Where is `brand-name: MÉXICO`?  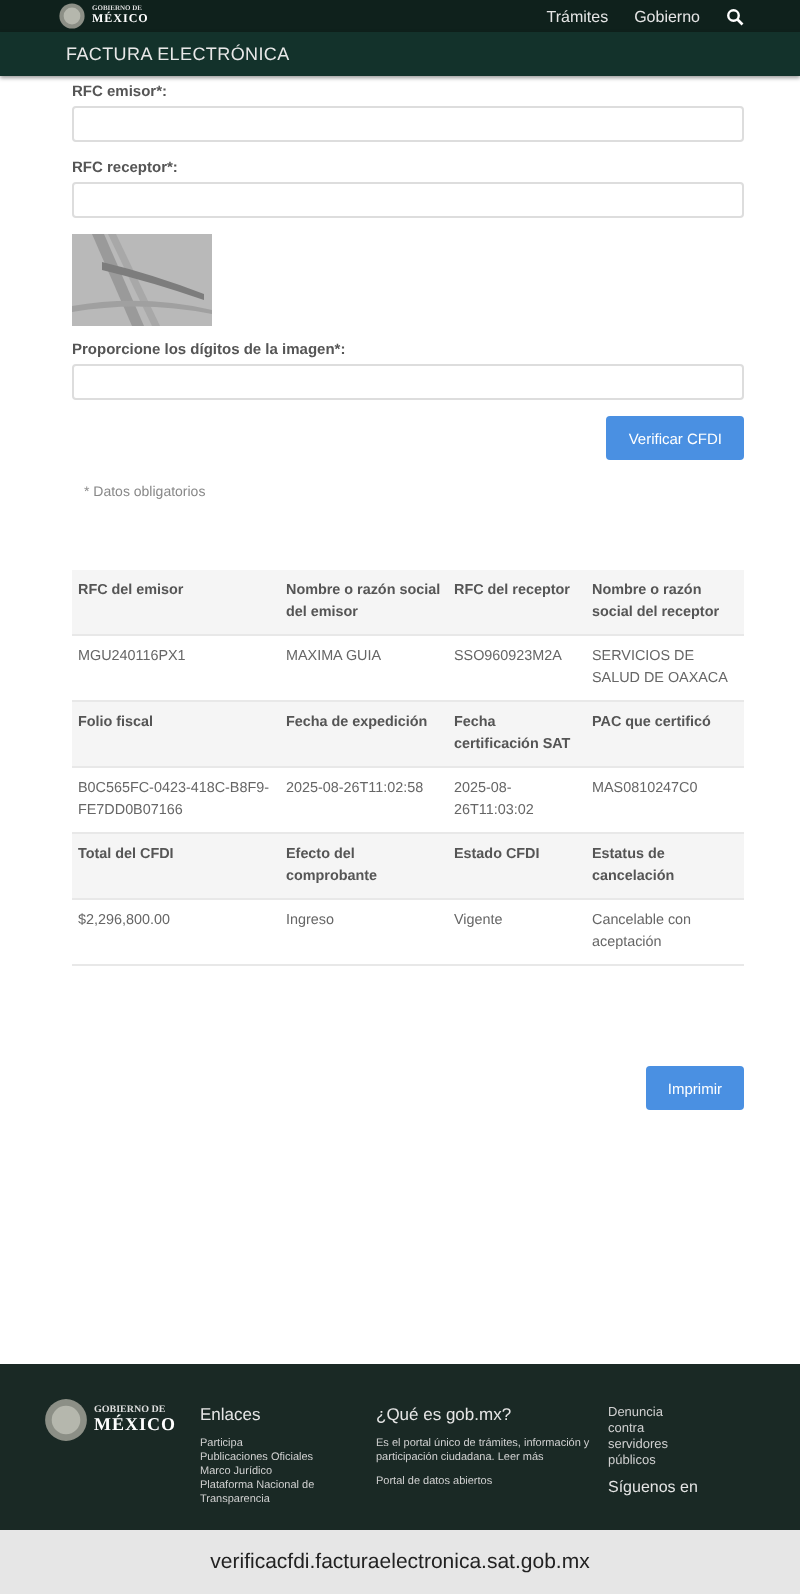
brand-name: MÉXICO is located at coordinates (135, 1425).